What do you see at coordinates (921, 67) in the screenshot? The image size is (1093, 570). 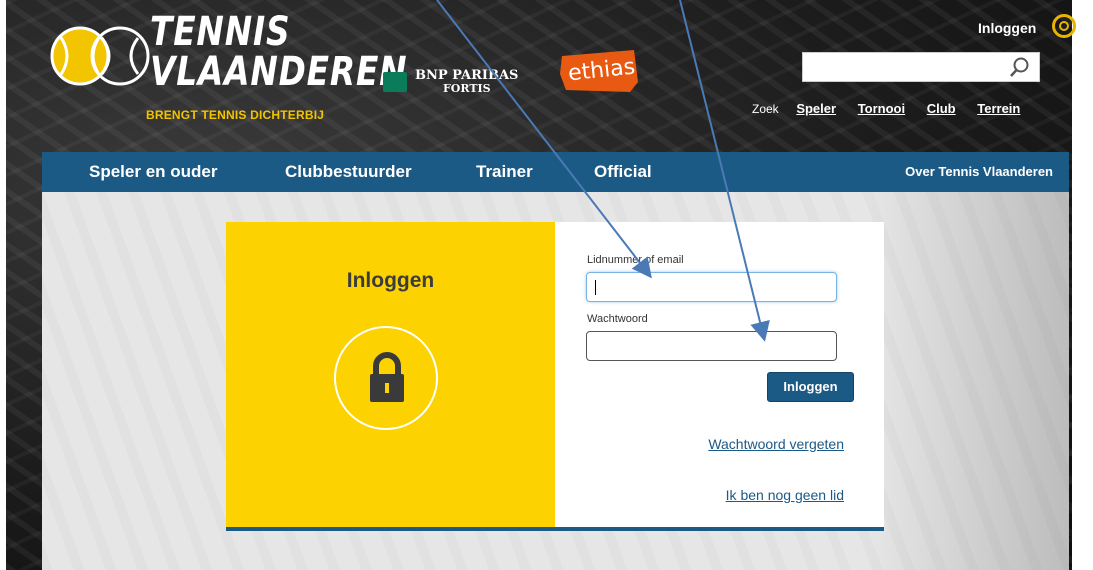 I see `search-input` at bounding box center [921, 67].